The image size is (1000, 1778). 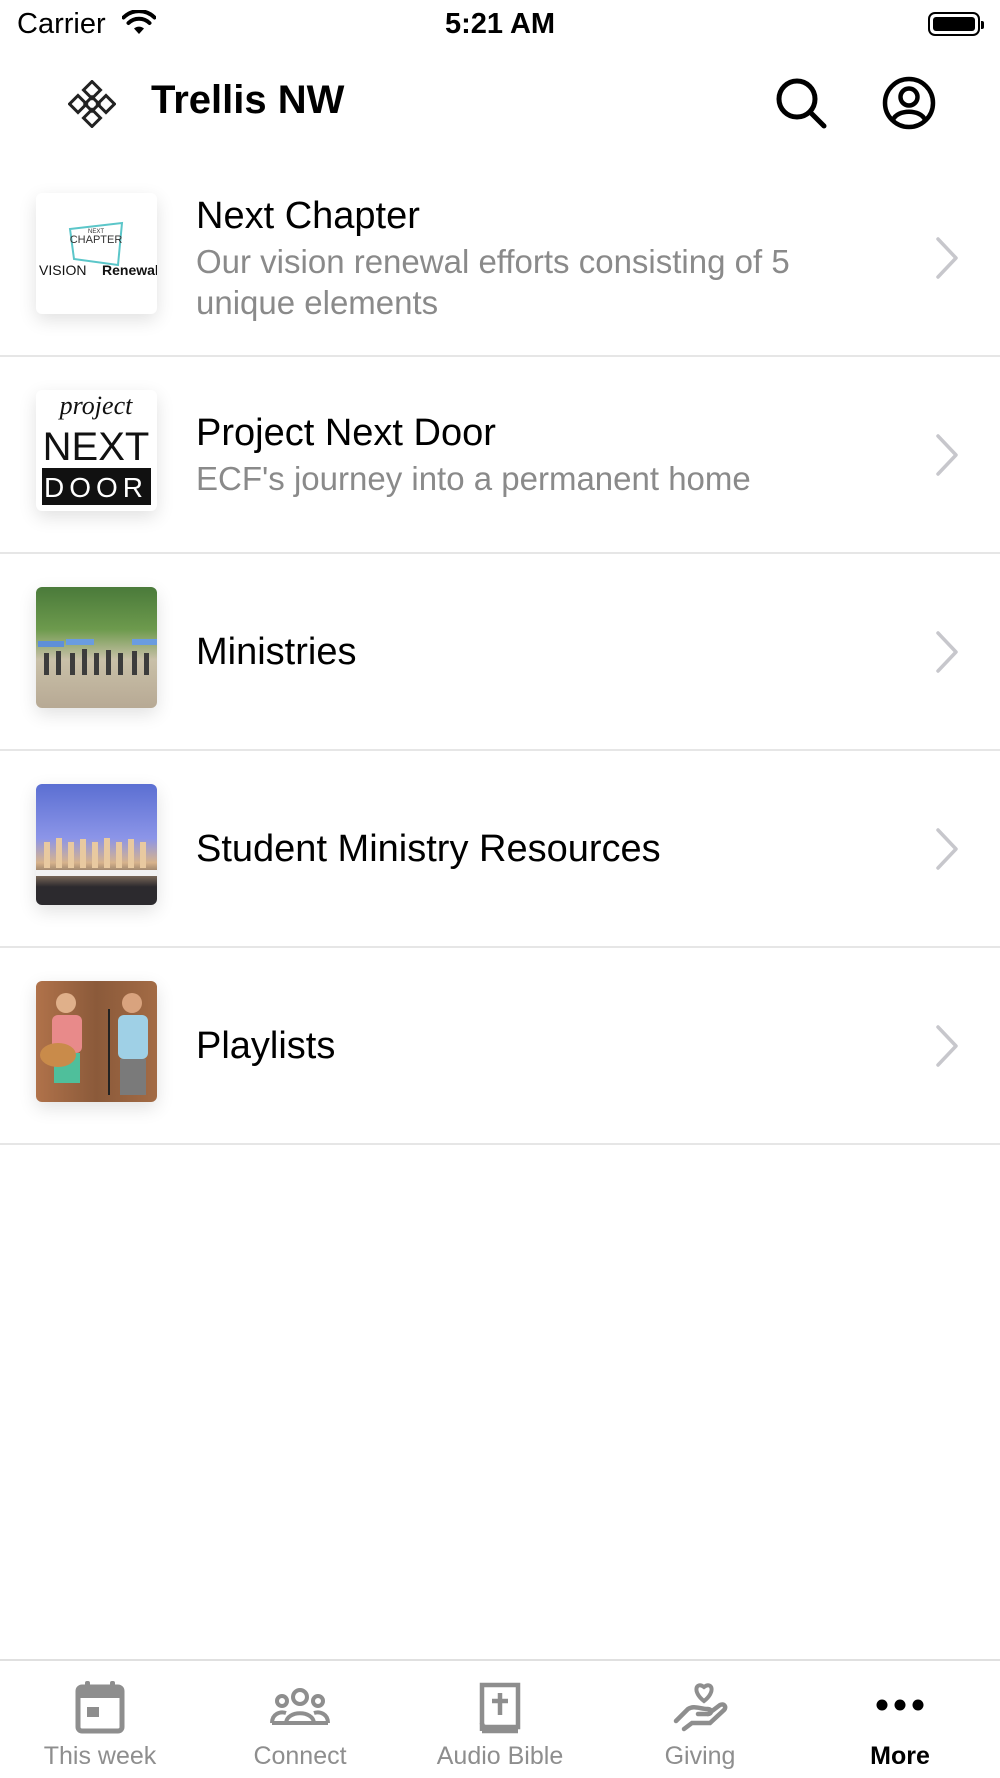 I want to click on account-icon, so click(x=909, y=103).